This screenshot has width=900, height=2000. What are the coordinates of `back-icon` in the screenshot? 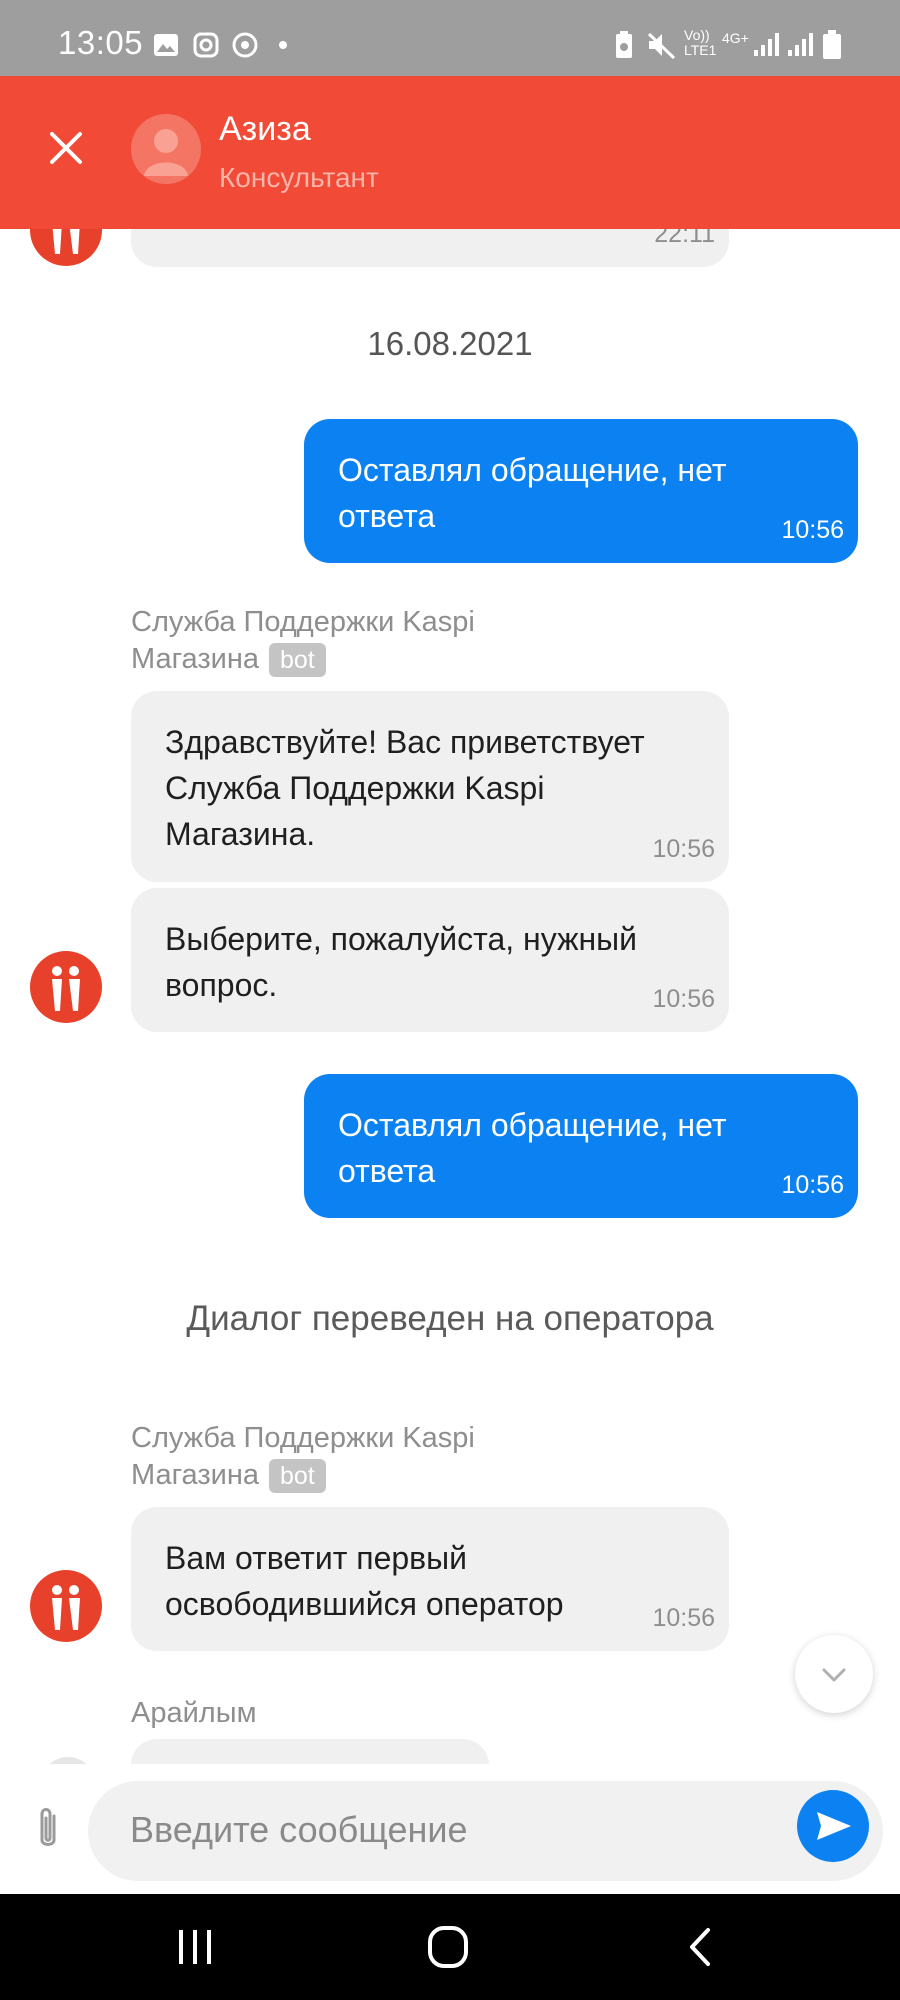 It's located at (700, 1947).